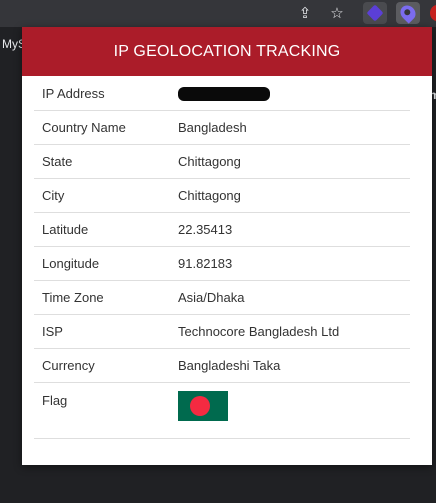  I want to click on redacted-ip-mark, so click(224, 94).